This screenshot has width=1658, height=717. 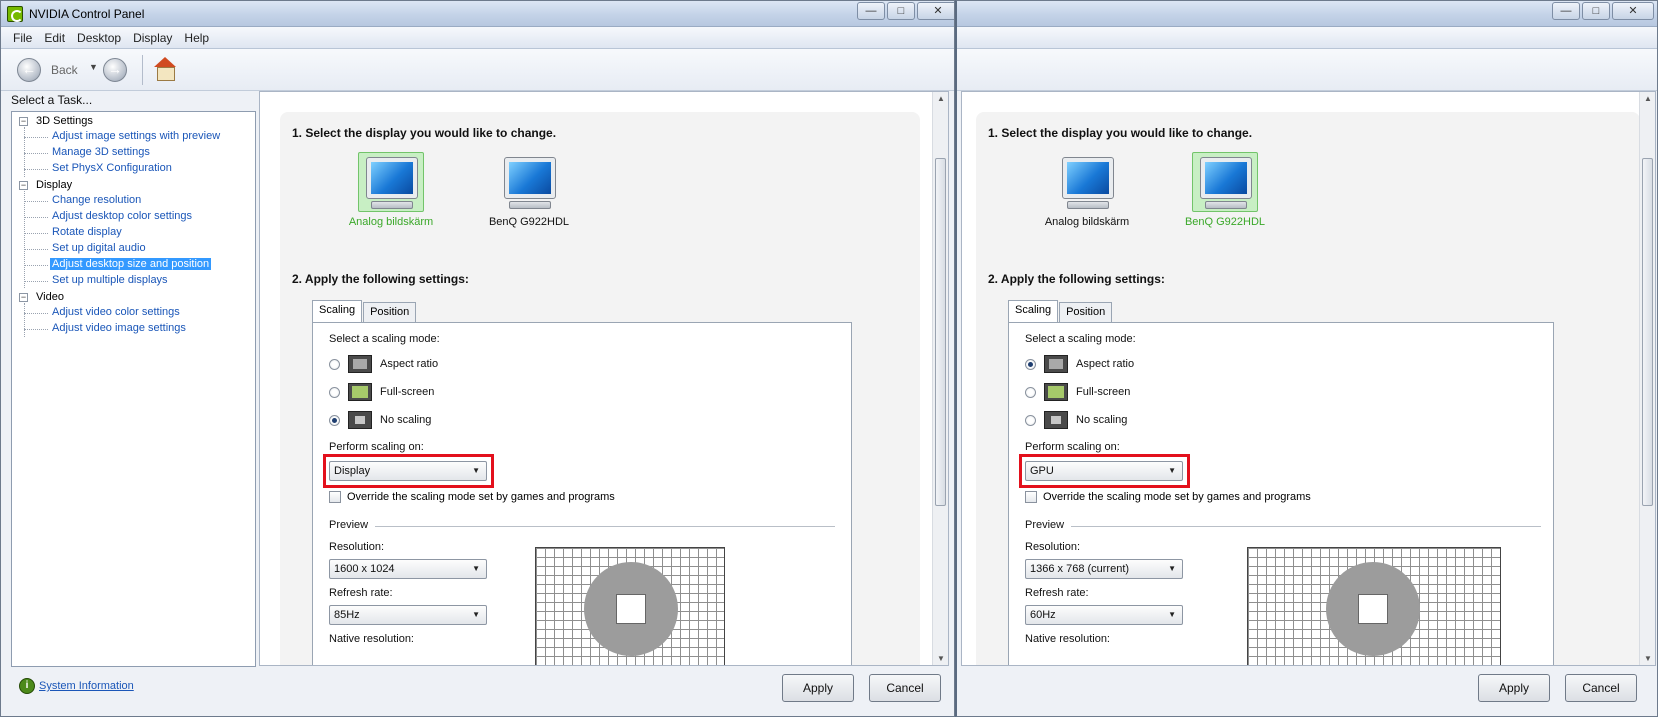 I want to click on tree-group-display: Display, so click(x=54, y=185).